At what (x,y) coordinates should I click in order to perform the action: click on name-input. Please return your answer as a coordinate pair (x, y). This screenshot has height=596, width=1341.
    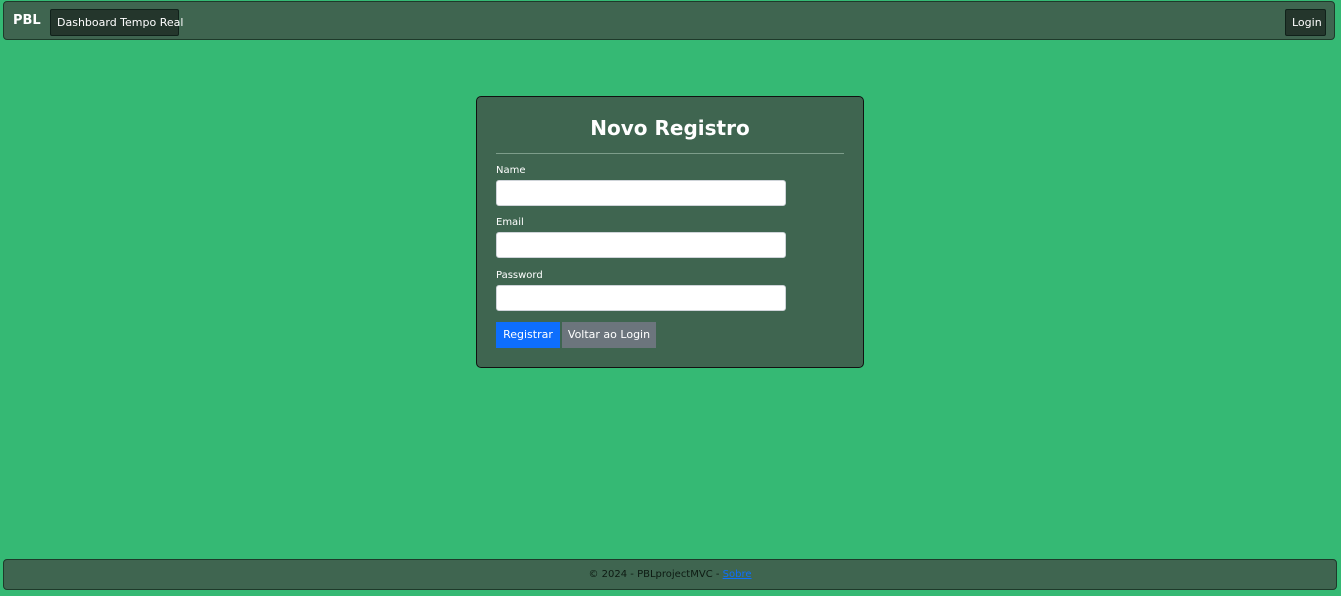
    Looking at the image, I should click on (641, 193).